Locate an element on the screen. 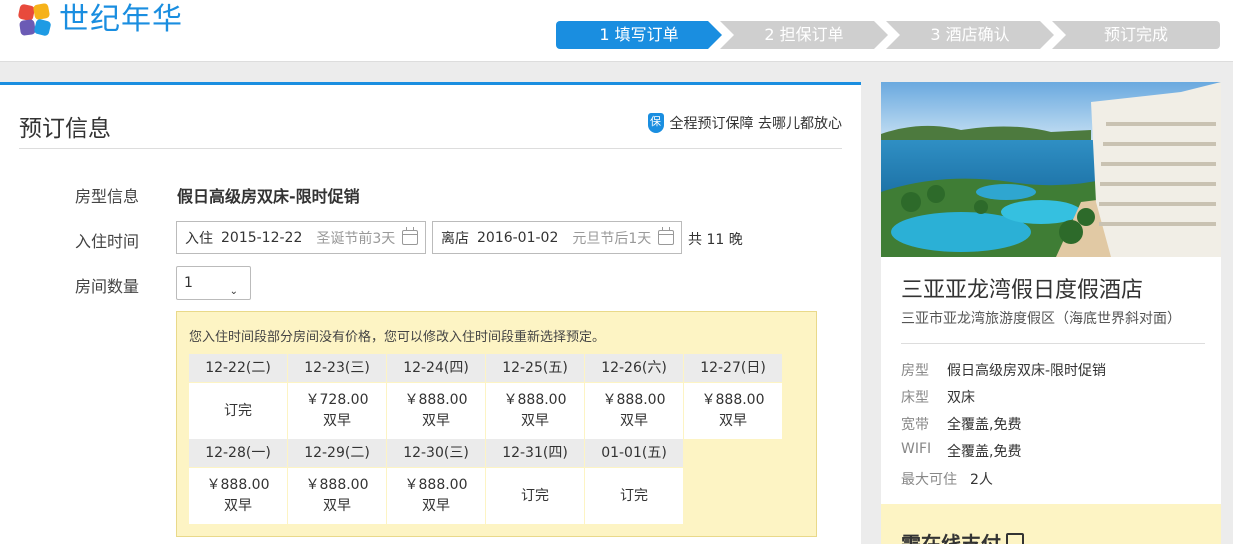  checkin-date-field: 入住 2015-12-22 圣诞节前3天 is located at coordinates (301, 237).